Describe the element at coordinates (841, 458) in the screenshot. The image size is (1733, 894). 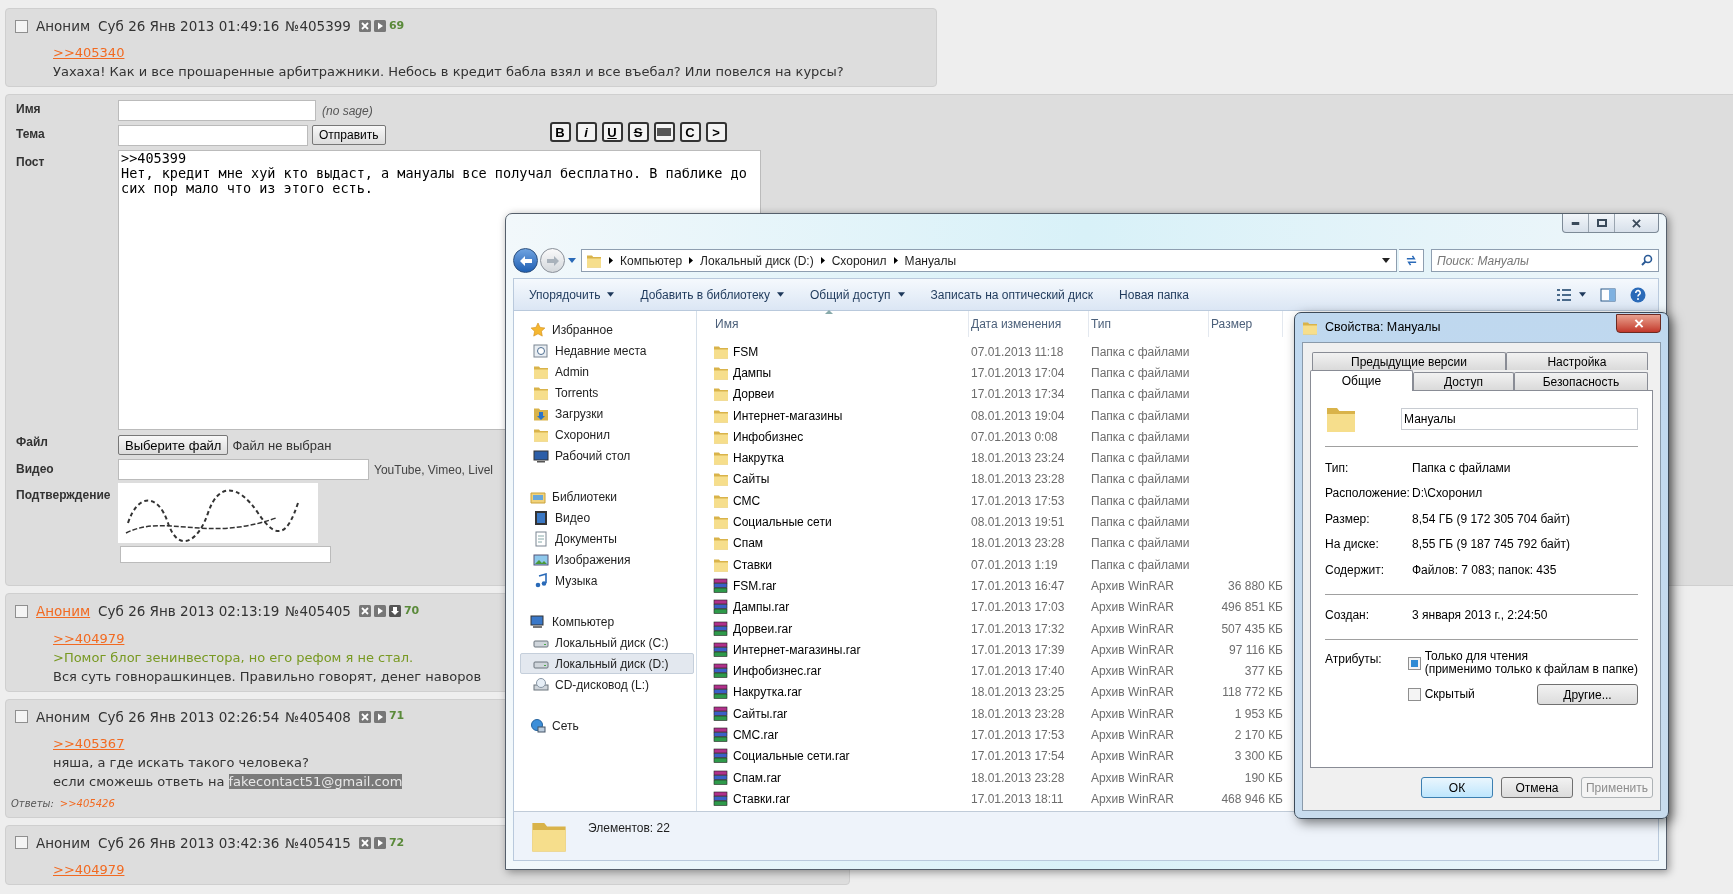
I see `file-name: Накрутка` at that location.